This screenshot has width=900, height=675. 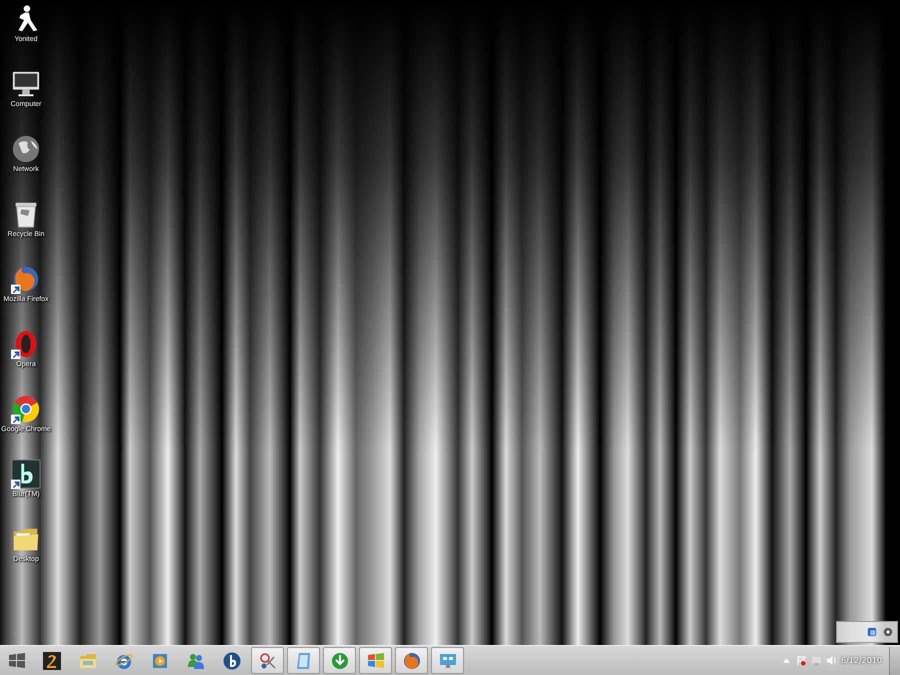 I want to click on taskbar-button, so click(x=411, y=660).